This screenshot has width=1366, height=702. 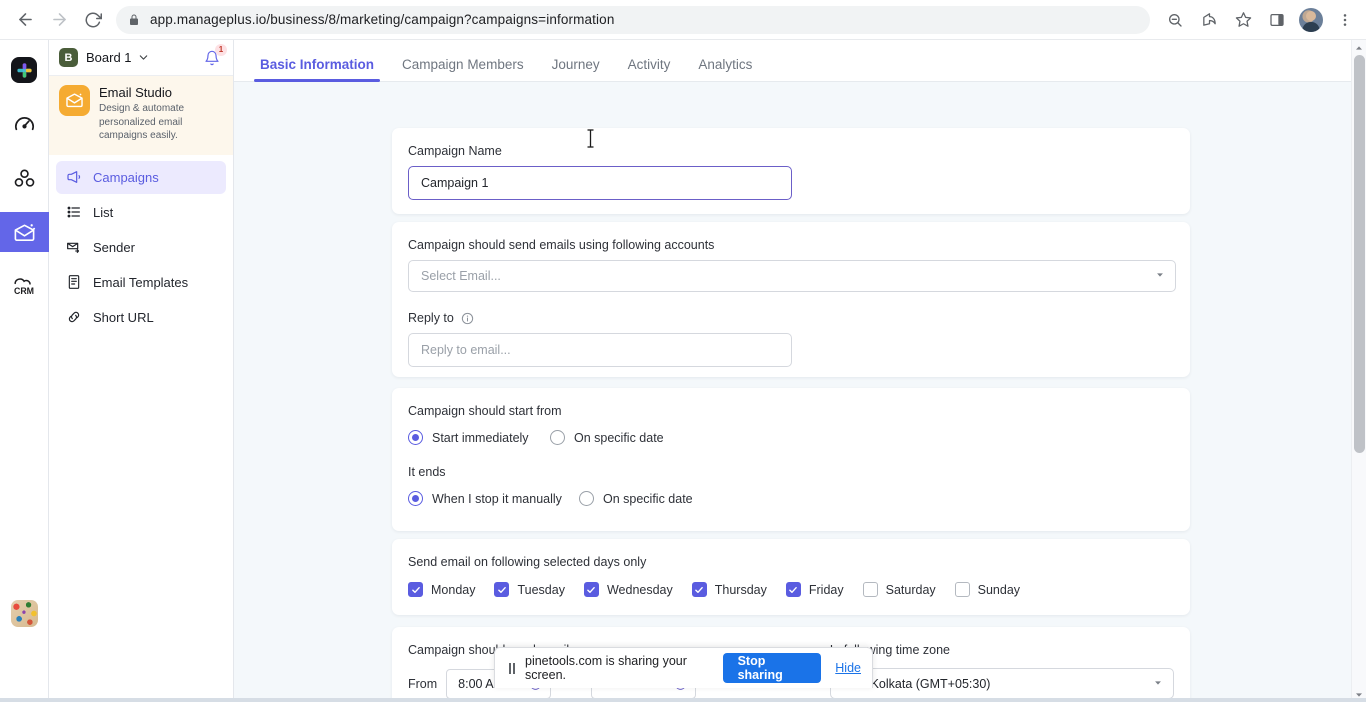 I want to click on timezone-dropdown: Asia/Kolkata (GMT+05:30), so click(x=1001, y=683).